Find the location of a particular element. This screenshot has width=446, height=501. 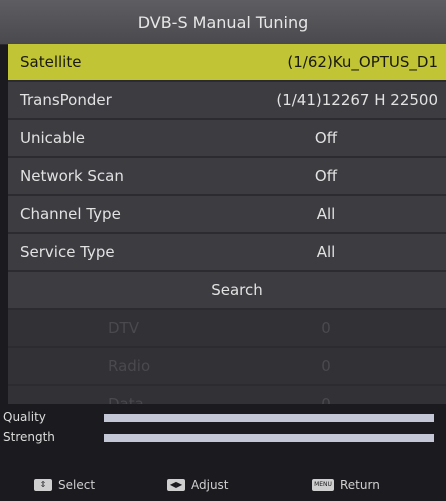

page-title: DVB-S Manual Tuning is located at coordinates (223, 22).